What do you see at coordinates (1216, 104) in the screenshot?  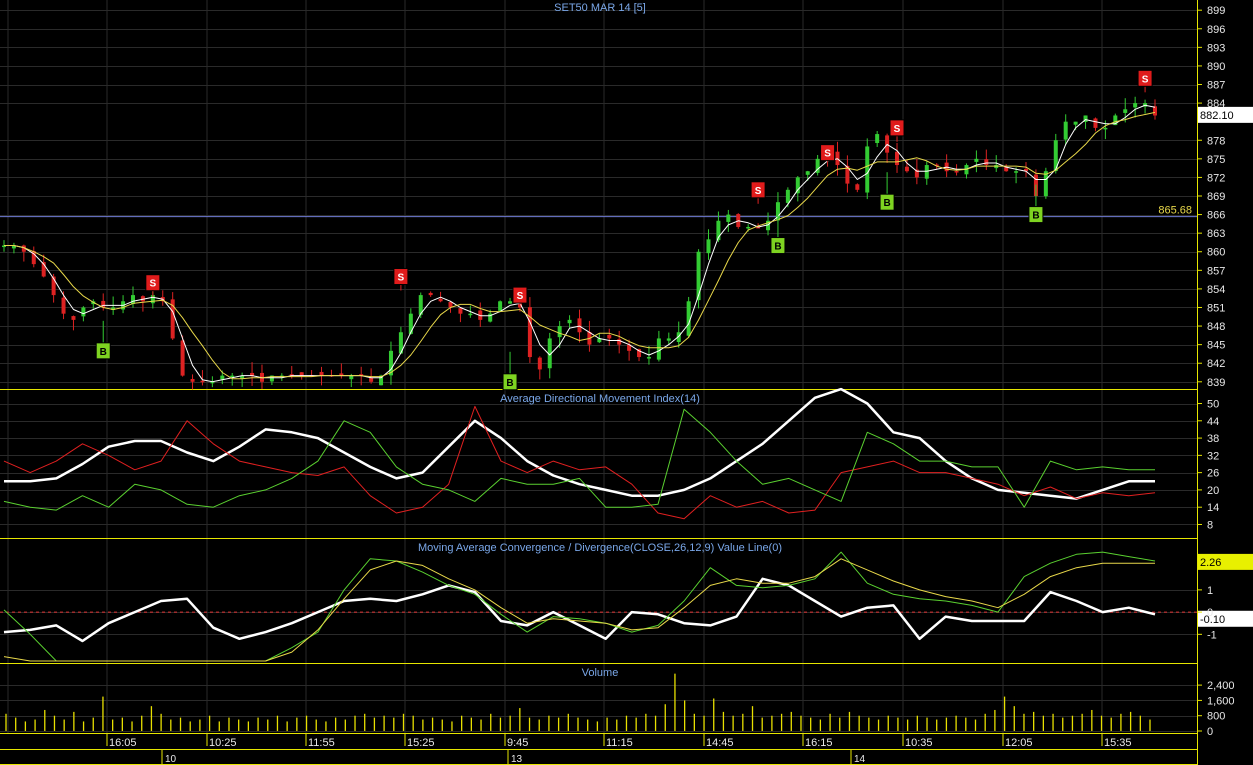 I see `y-tick-label: 884` at bounding box center [1216, 104].